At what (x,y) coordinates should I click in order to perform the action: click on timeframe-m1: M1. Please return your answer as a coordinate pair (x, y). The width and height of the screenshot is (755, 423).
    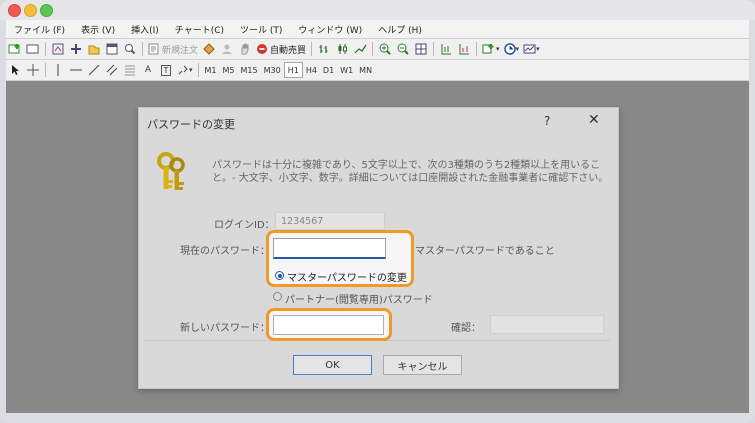
    Looking at the image, I should click on (211, 70).